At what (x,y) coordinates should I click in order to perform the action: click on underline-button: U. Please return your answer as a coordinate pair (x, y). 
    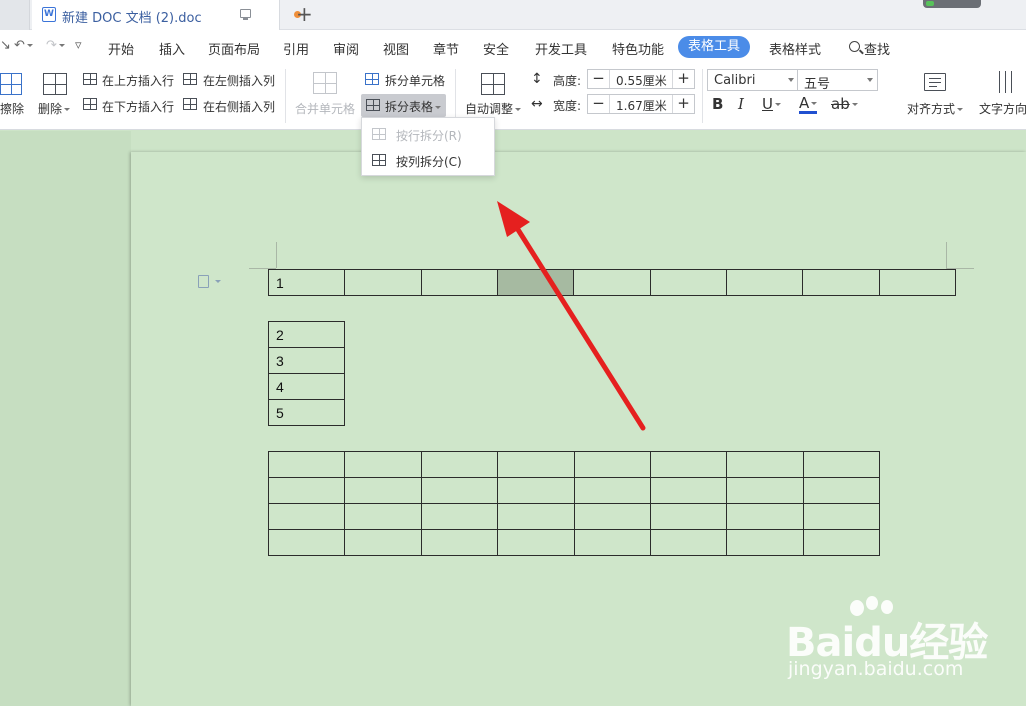
    Looking at the image, I should click on (771, 104).